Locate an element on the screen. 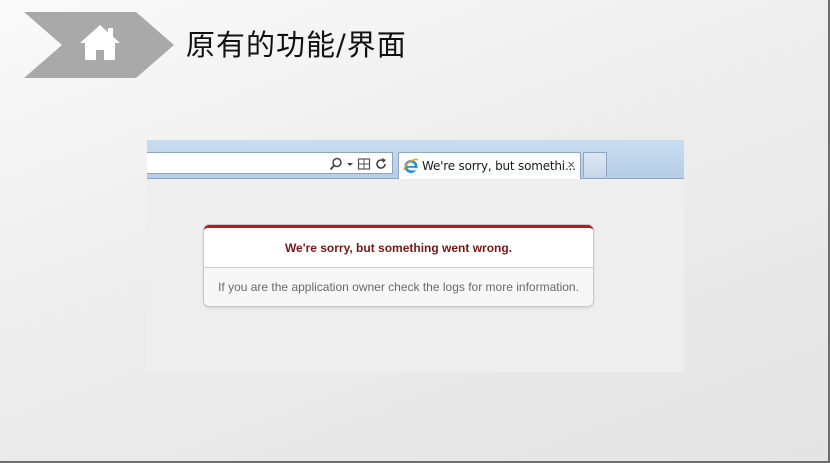 Image resolution: width=830 pixels, height=463 pixels. dropdown-caret-icon is located at coordinates (350, 164).